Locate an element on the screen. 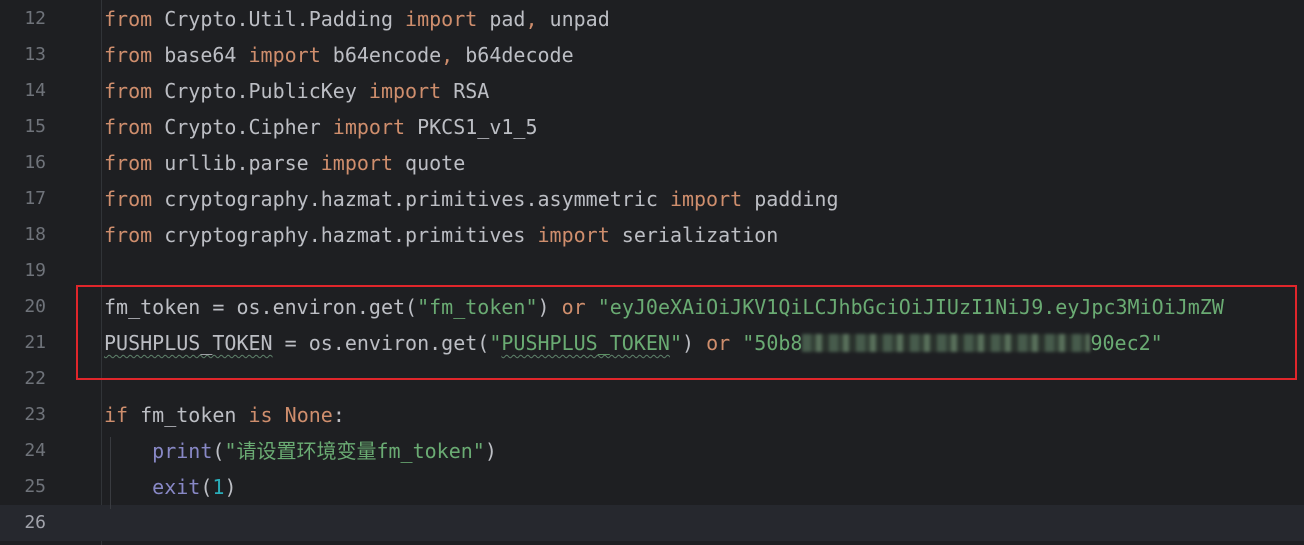 The height and width of the screenshot is (545, 1304). code-token: quote is located at coordinates (429, 163).